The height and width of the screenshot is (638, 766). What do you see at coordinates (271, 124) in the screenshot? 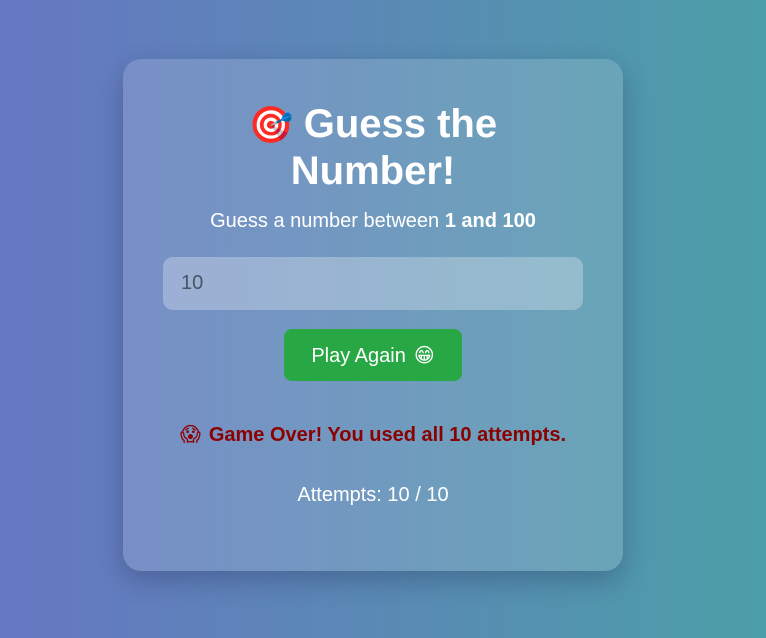
I see `target-icon: 🎯` at bounding box center [271, 124].